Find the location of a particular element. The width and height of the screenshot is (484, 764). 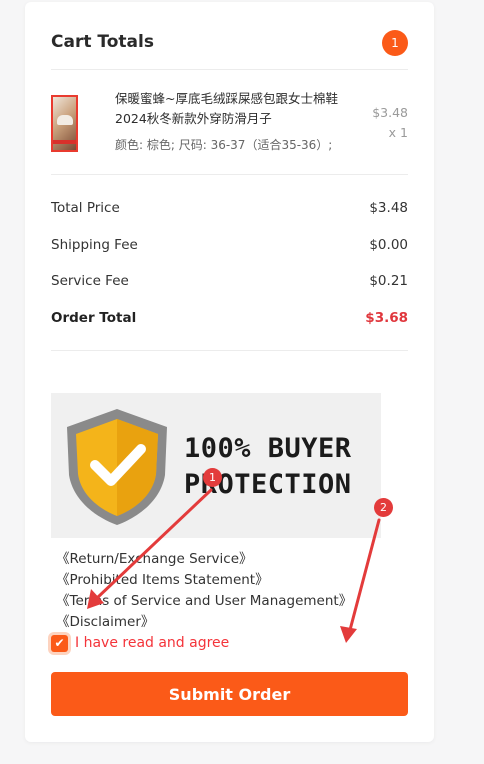

cart-header: Cart Totals 1 is located at coordinates (229, 43).